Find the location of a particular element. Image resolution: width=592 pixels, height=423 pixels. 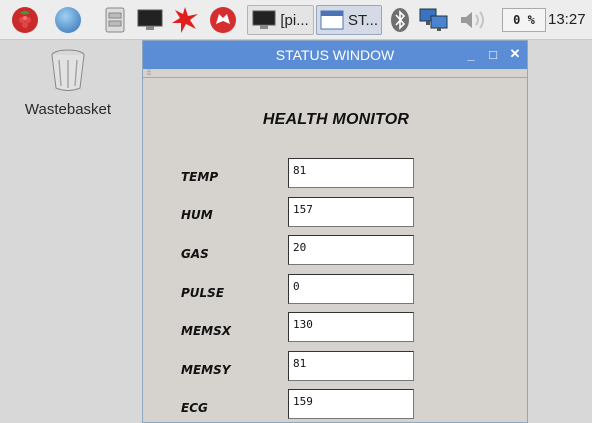

memsy-field: 81 is located at coordinates (351, 366).